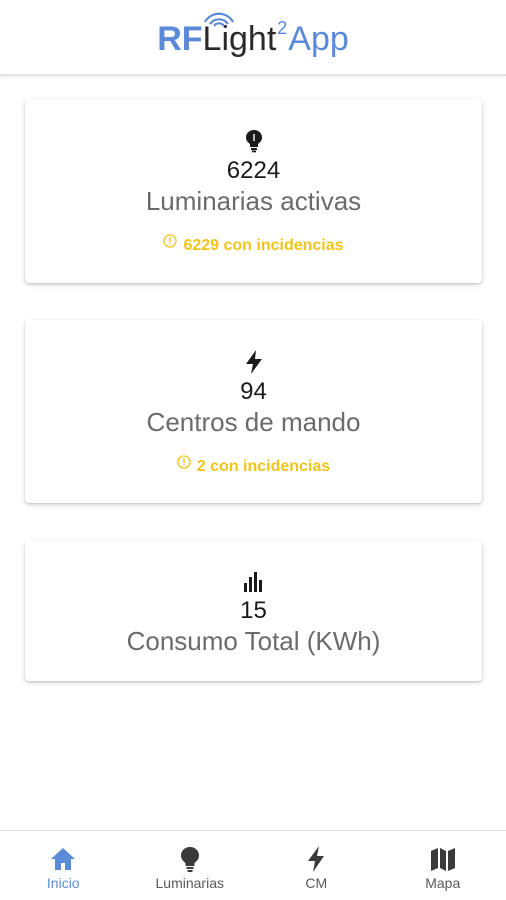  I want to click on nav-item-inicio: Inicio, so click(63, 865).